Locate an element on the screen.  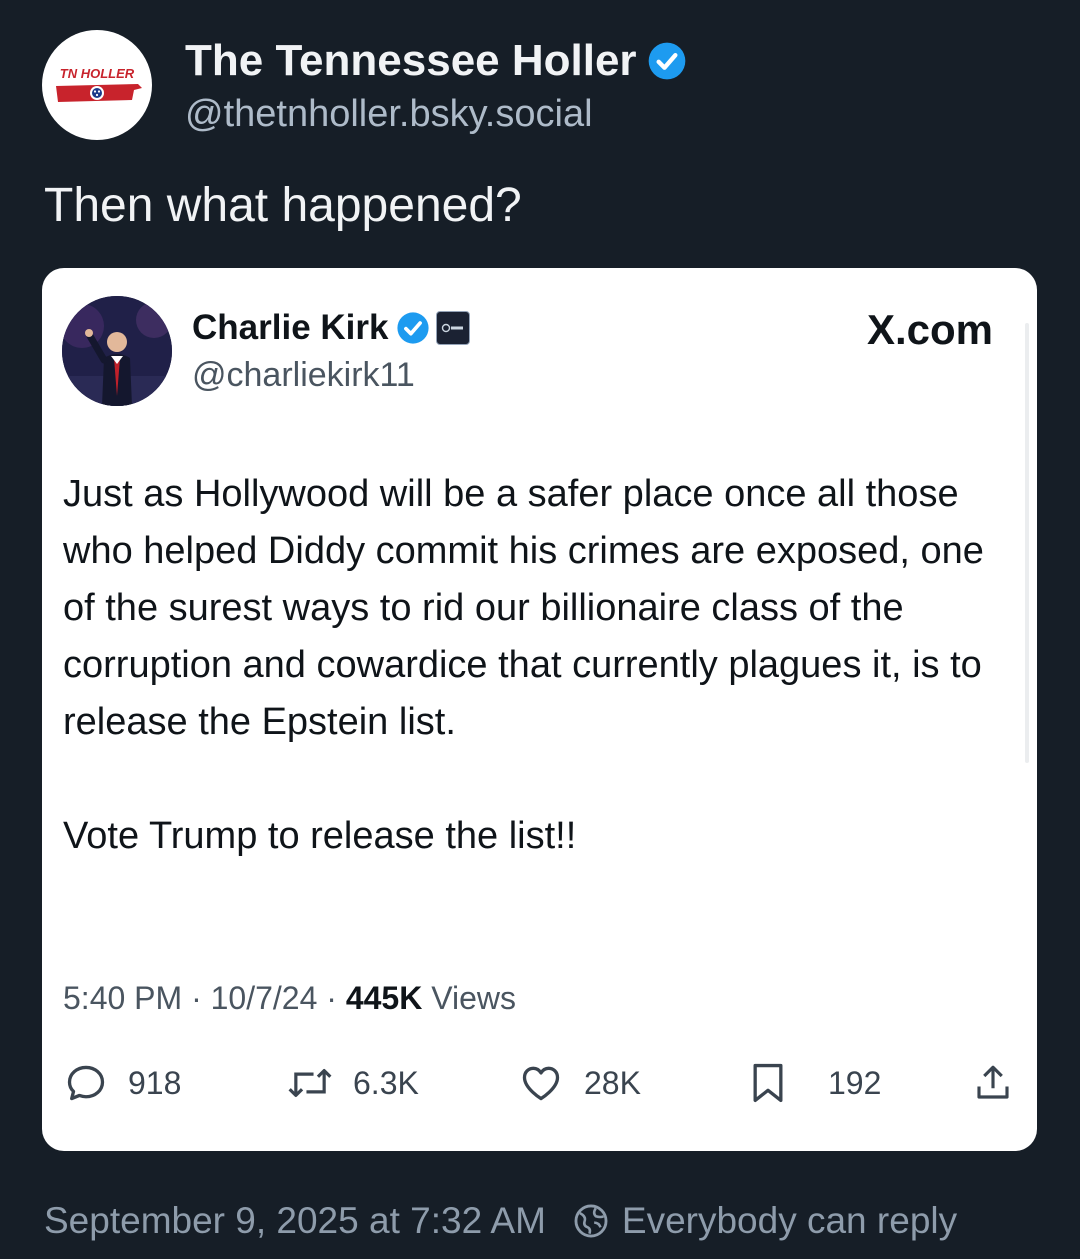
embed-author-avatar is located at coordinates (117, 351).